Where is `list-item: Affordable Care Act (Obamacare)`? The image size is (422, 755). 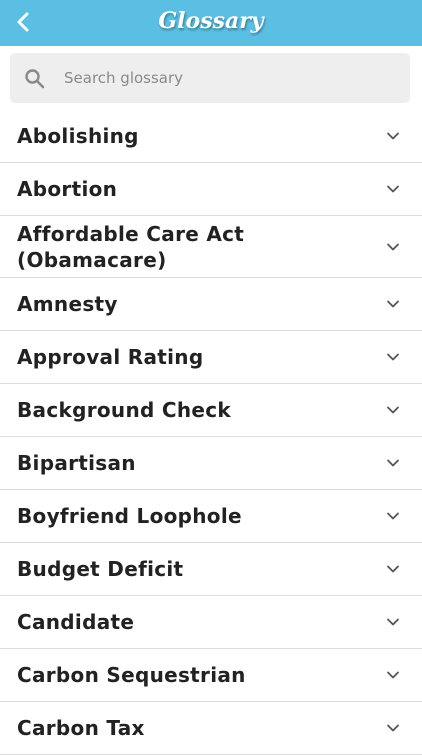
list-item: Affordable Care Act (Obamacare) is located at coordinates (211, 247).